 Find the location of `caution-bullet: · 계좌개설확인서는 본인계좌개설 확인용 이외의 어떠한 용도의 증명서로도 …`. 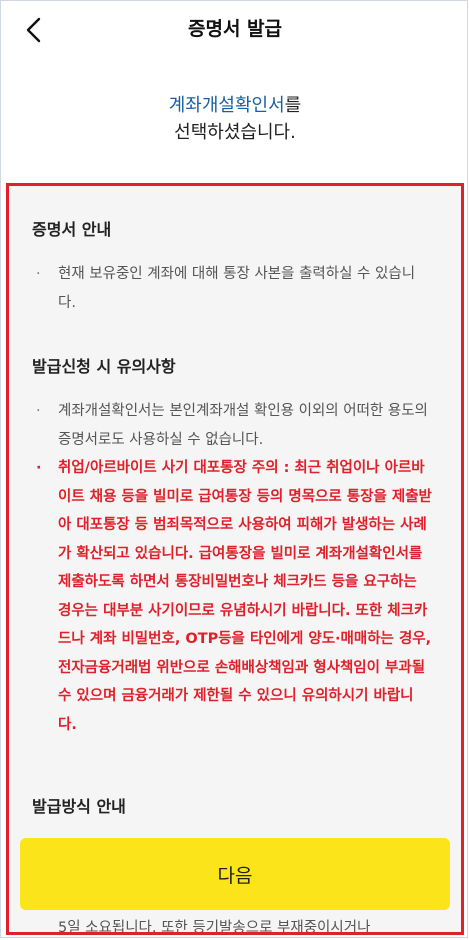

caution-bullet: · 계좌개설확인서는 본인계좌개설 확인용 이외의 어떠한 용도의 증명서로도 … is located at coordinates (232, 425).